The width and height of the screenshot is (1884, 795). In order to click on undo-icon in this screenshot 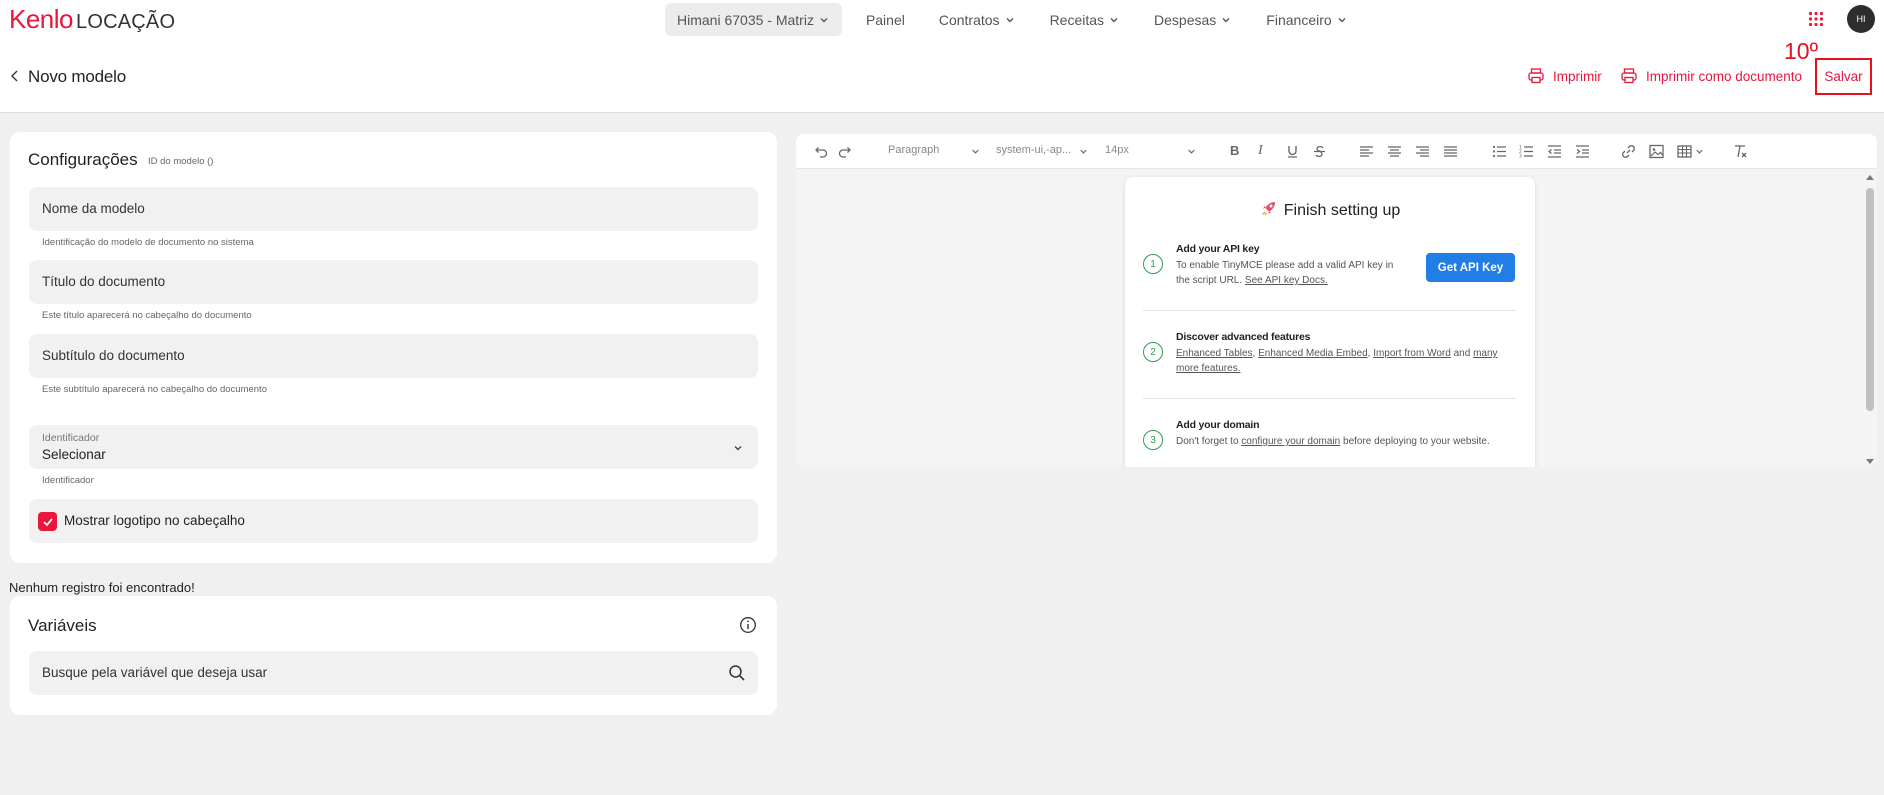, I will do `click(820, 151)`.